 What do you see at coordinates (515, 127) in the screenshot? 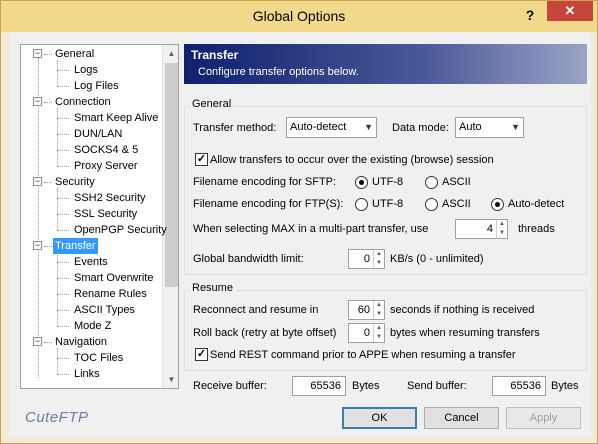
I see `chevron-down-icon: ▼` at bounding box center [515, 127].